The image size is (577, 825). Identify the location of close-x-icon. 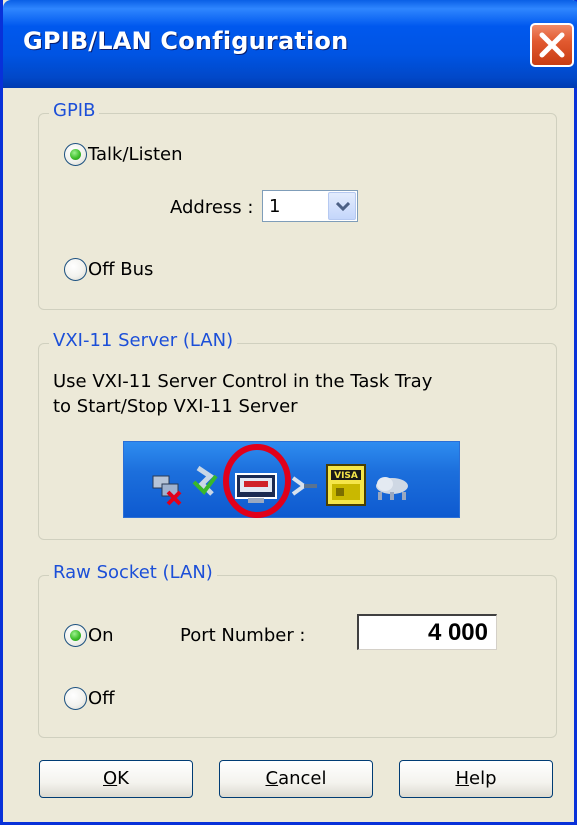
(552, 45).